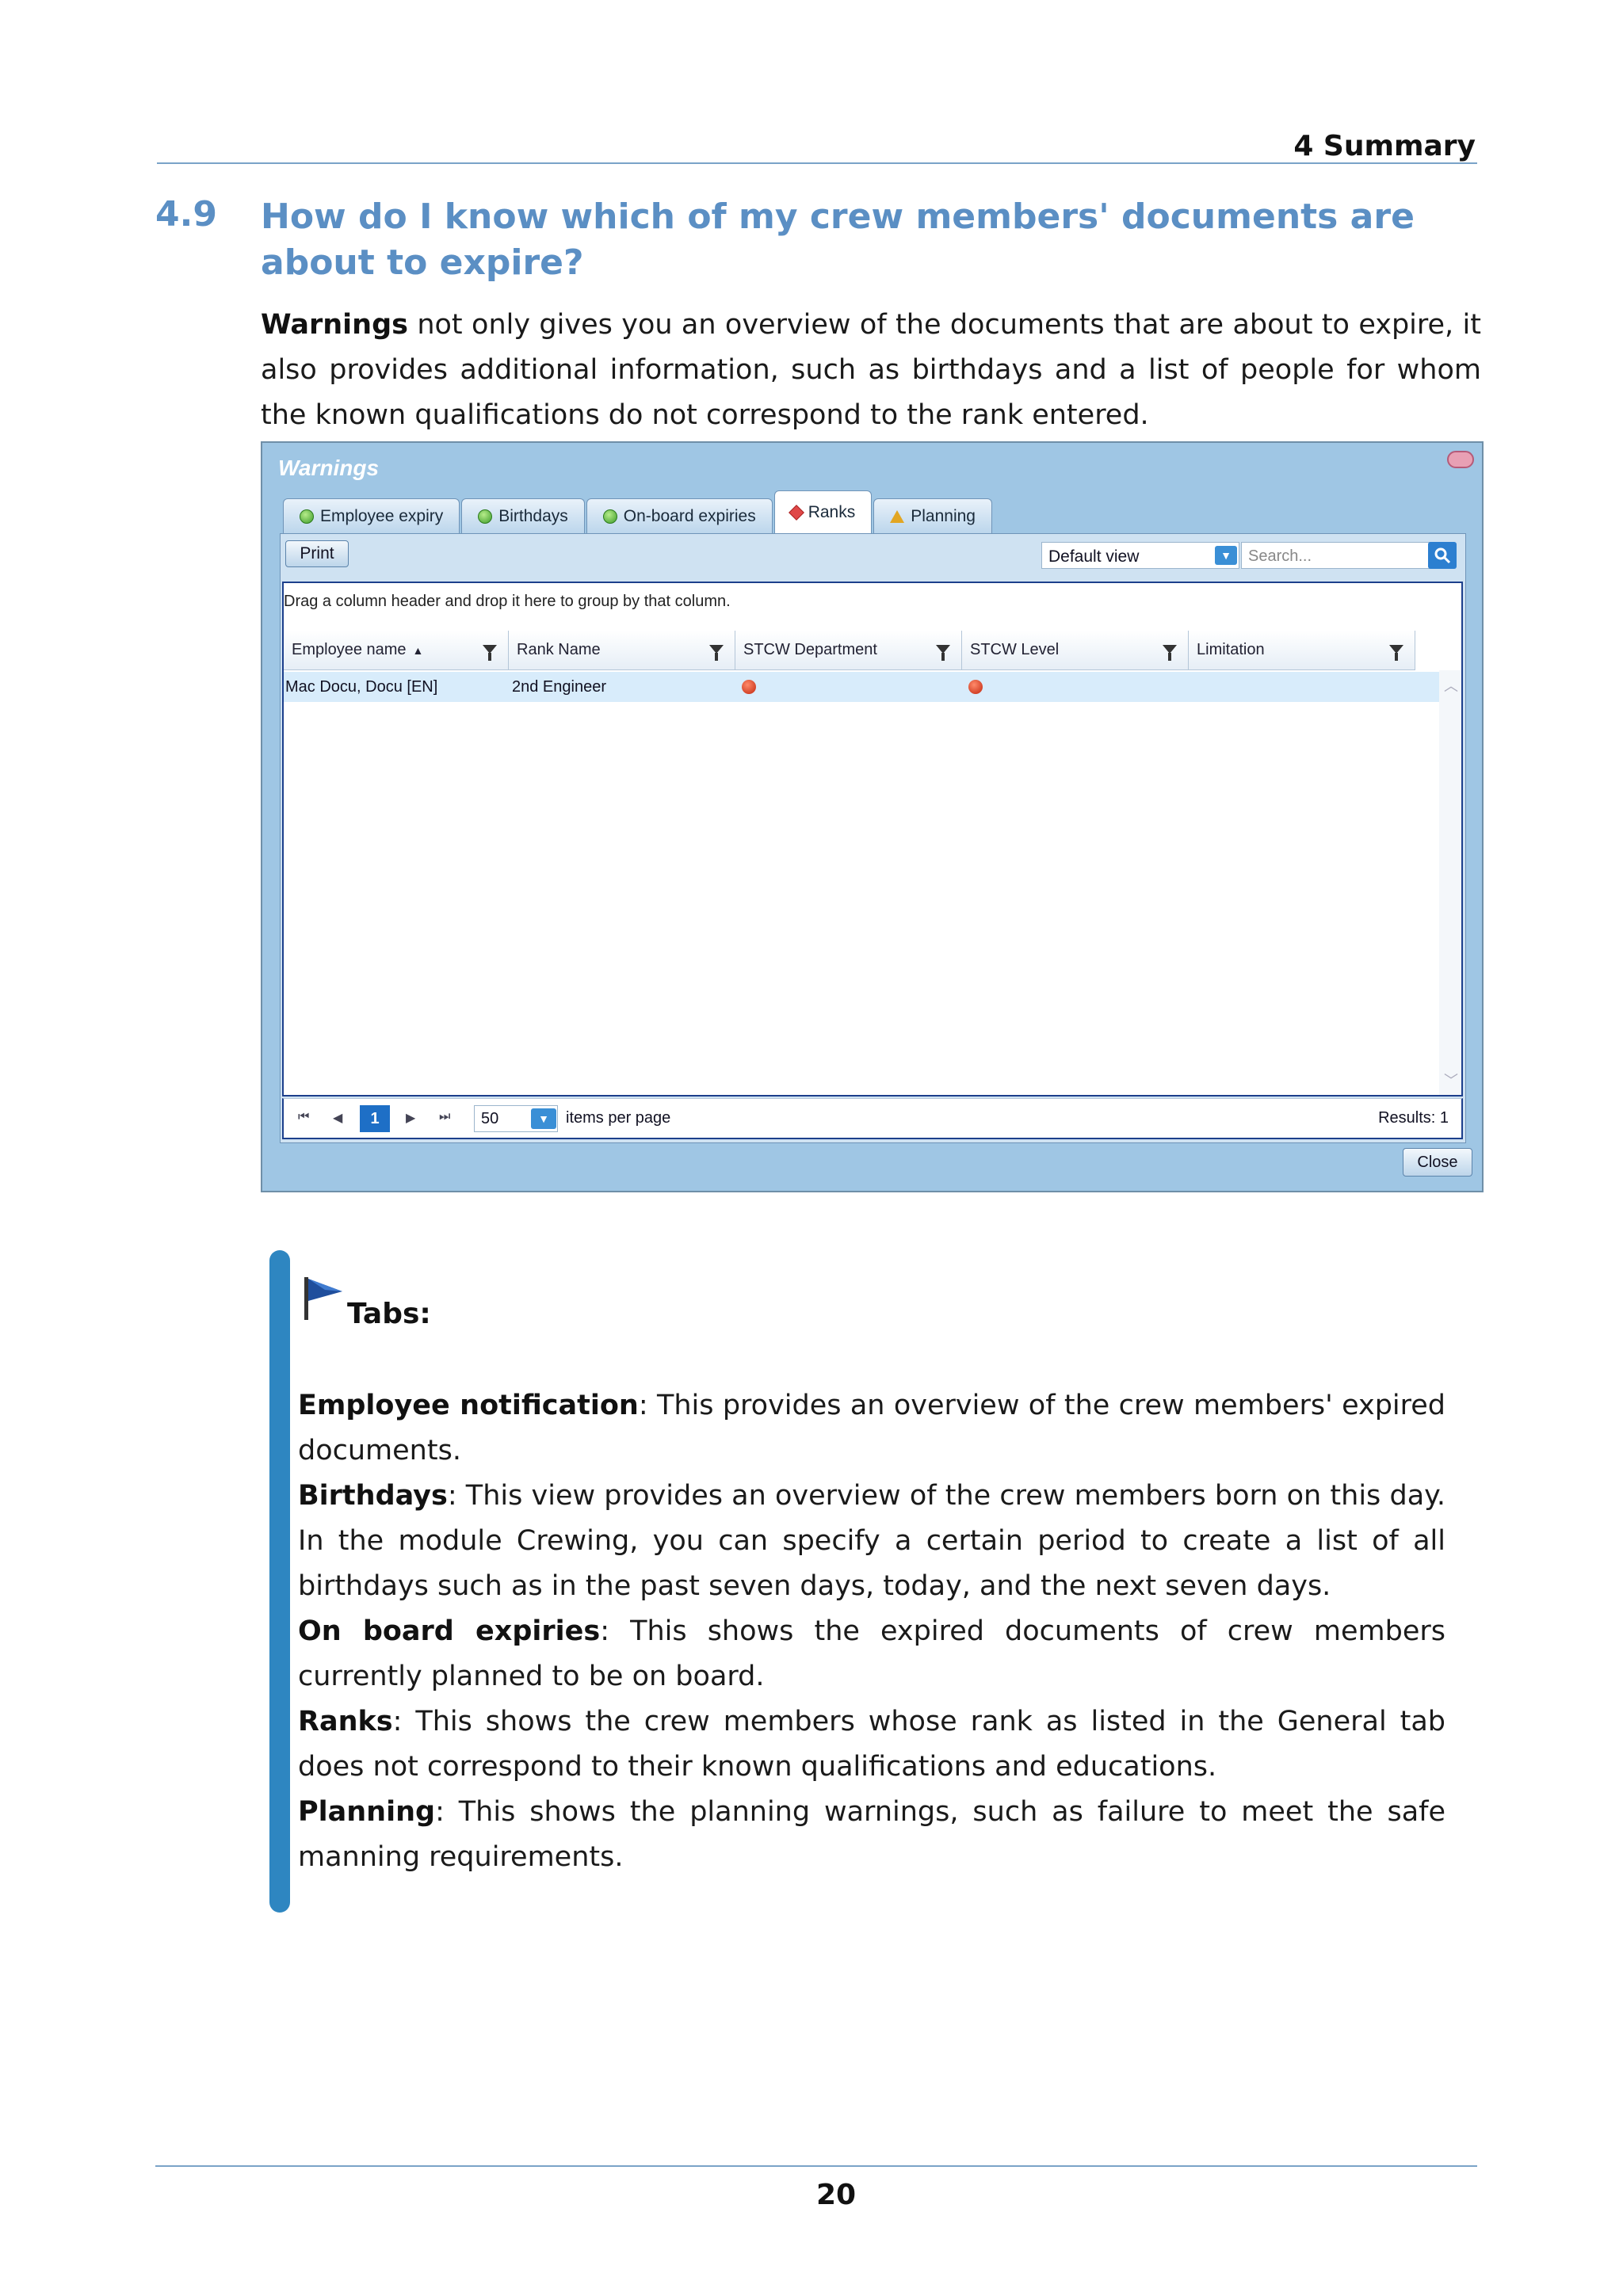  What do you see at coordinates (346, 1721) in the screenshot?
I see `note-term: Ranks` at bounding box center [346, 1721].